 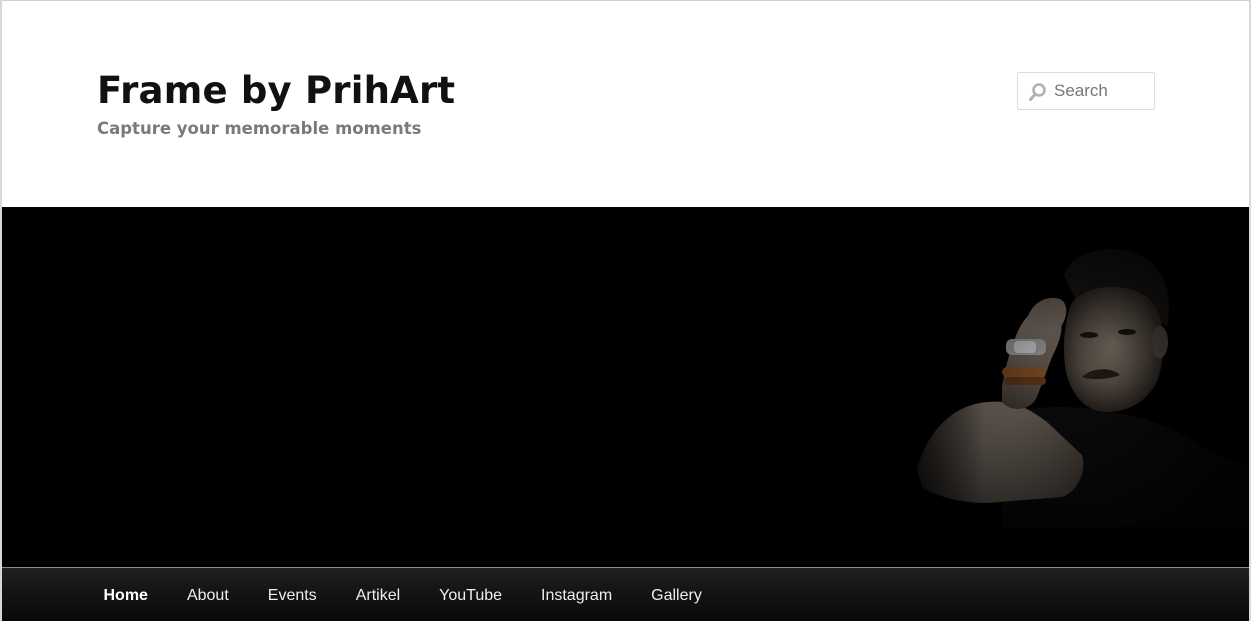 What do you see at coordinates (471, 594) in the screenshot?
I see `menu-item-youtube: YouTube` at bounding box center [471, 594].